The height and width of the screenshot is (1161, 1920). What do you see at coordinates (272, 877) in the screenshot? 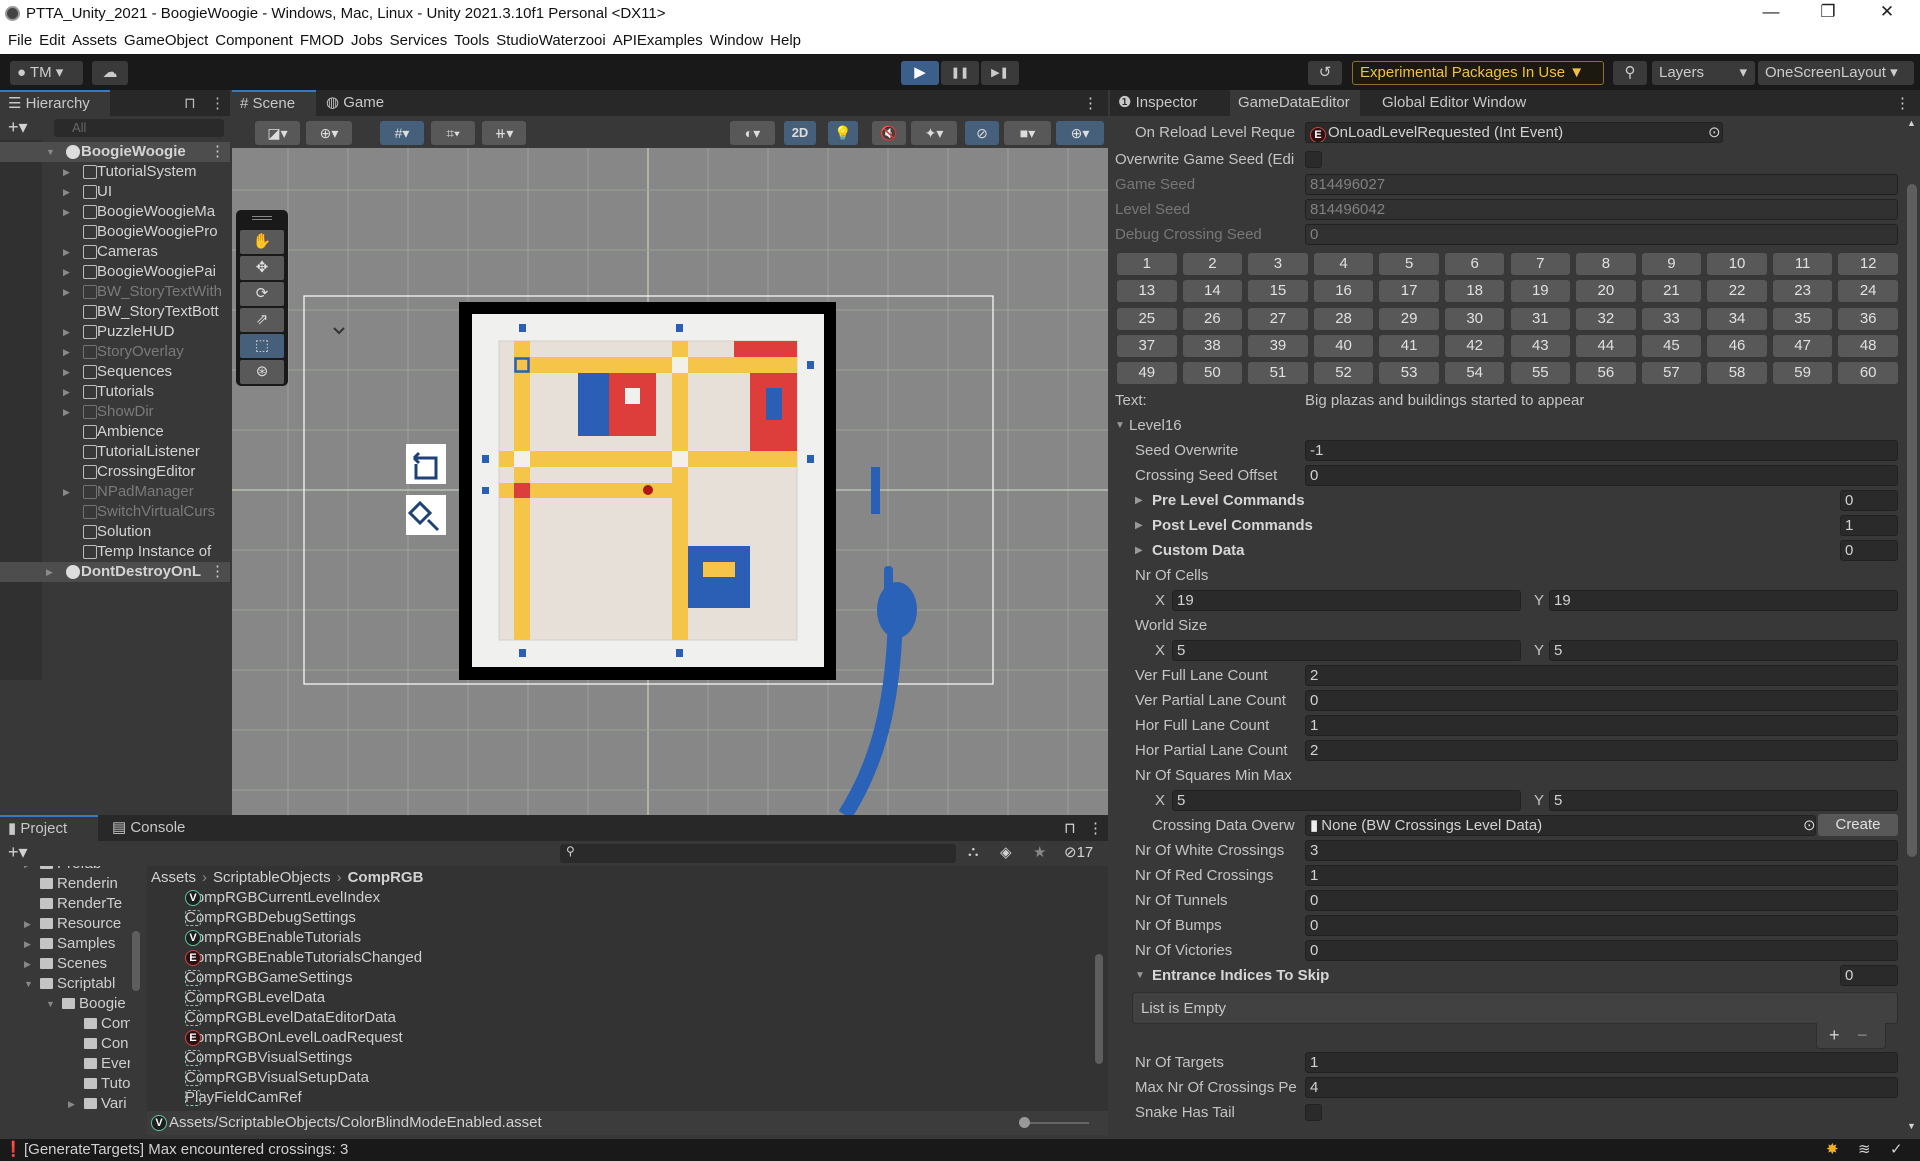
I see `breadcrumb-item: ScriptableObjects` at bounding box center [272, 877].